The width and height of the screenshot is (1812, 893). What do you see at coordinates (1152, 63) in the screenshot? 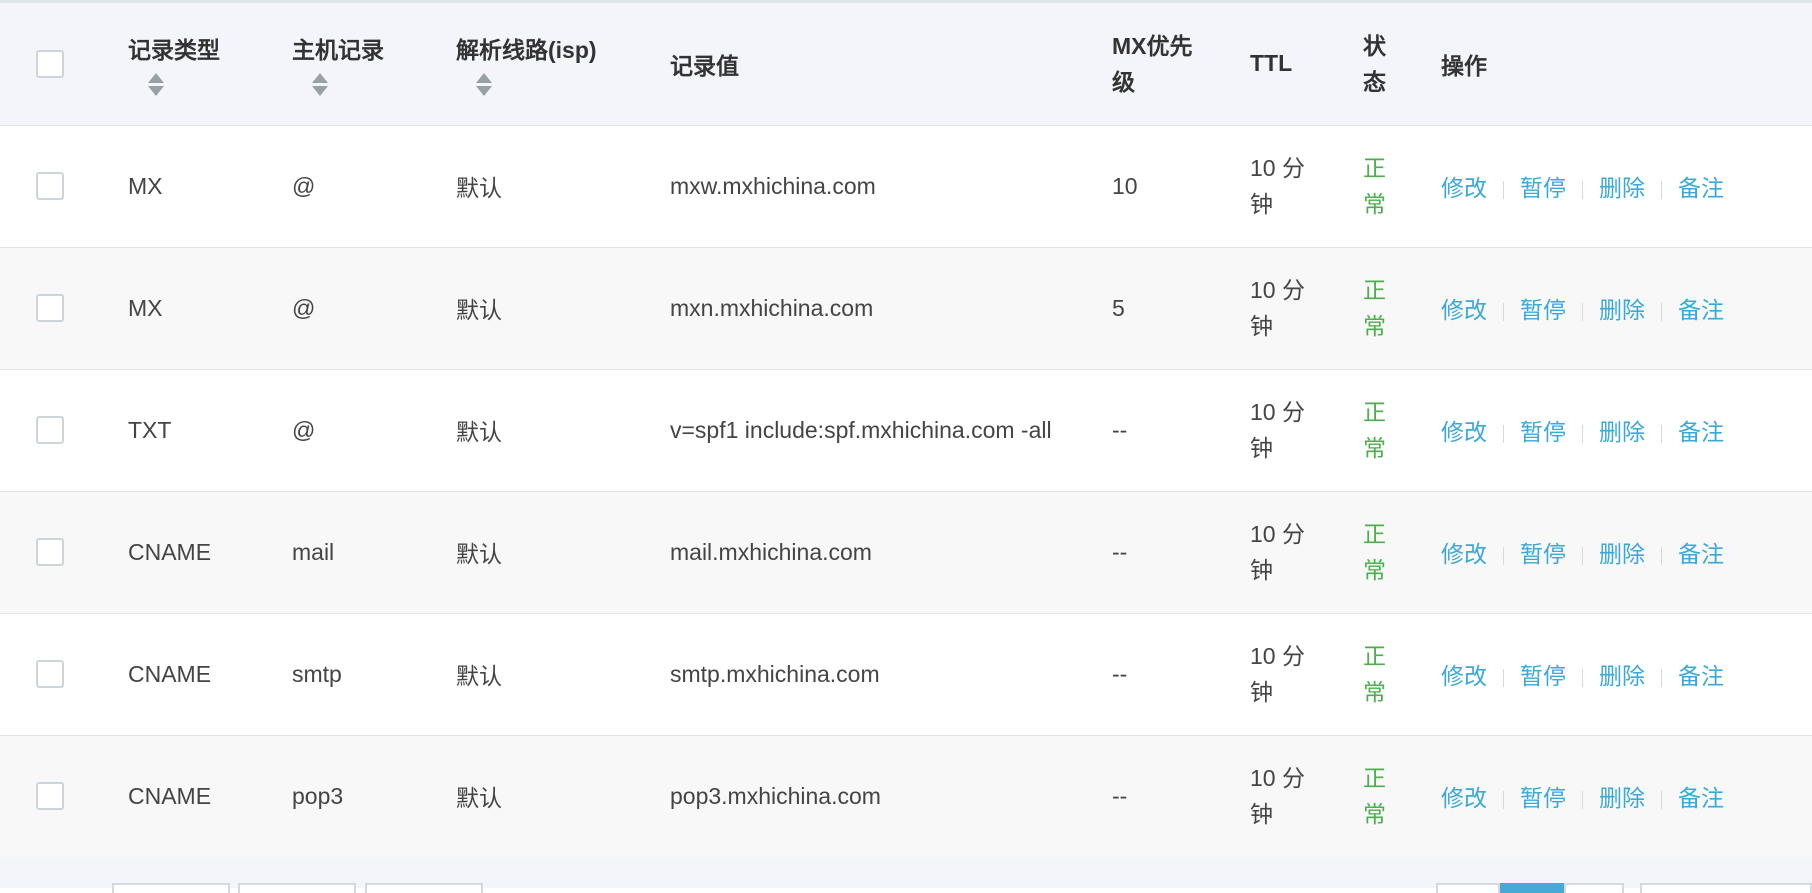
I see `header-mx-priority-label: MX优先级` at bounding box center [1152, 63].